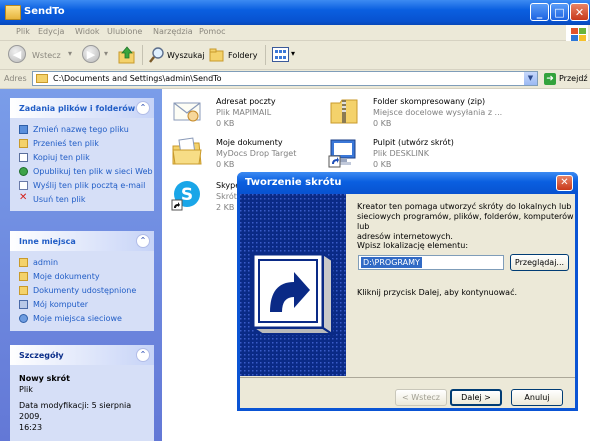 This screenshot has height=441, width=590. Describe the element at coordinates (186, 55) in the screenshot. I see `search-button: Wyszukaj` at that location.